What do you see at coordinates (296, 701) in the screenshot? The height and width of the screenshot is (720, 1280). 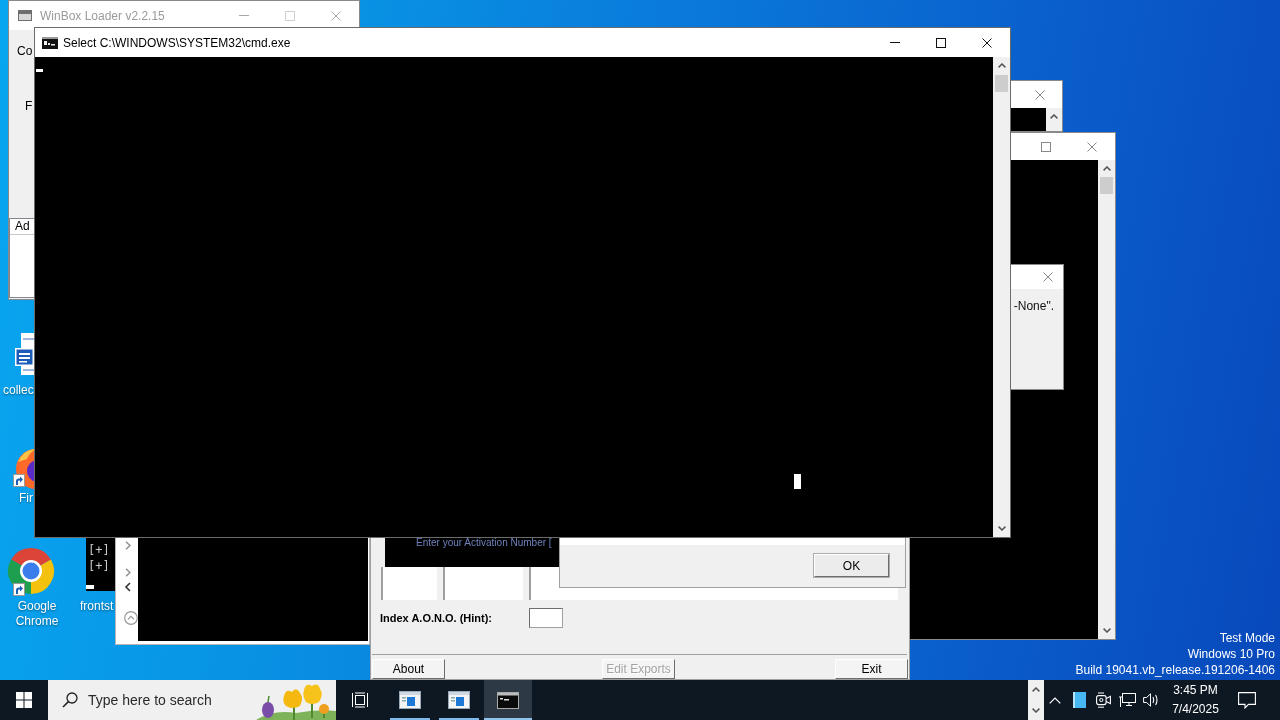 I see `flowers-icon` at bounding box center [296, 701].